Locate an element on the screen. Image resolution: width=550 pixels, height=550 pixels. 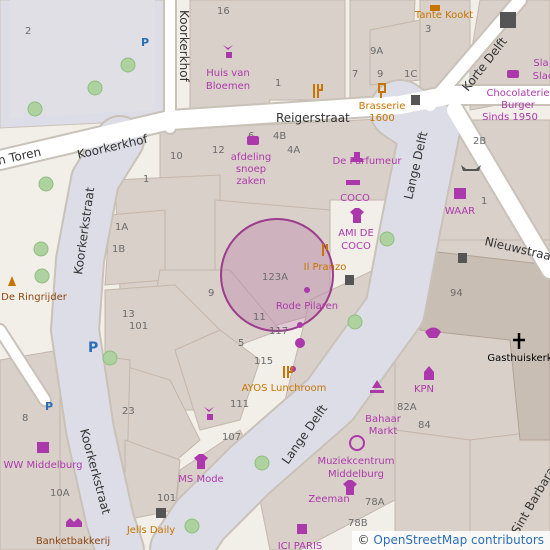
poi-label-jells-daily: Jells Daily is located at coordinates (150, 530).